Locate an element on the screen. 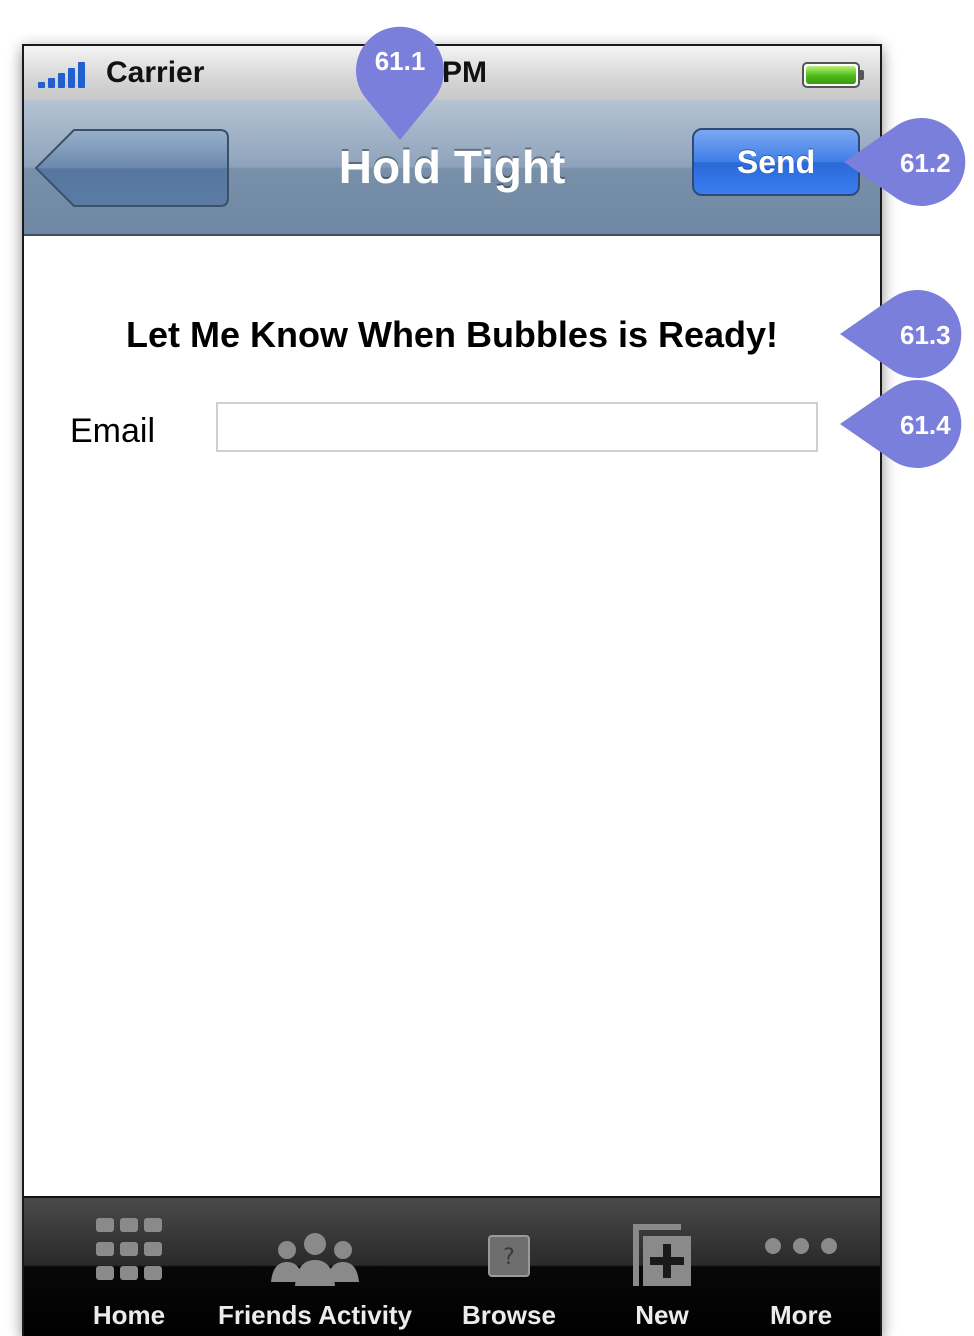 The image size is (974, 1336). annotation-label: 61.4 is located at coordinates (925, 425).